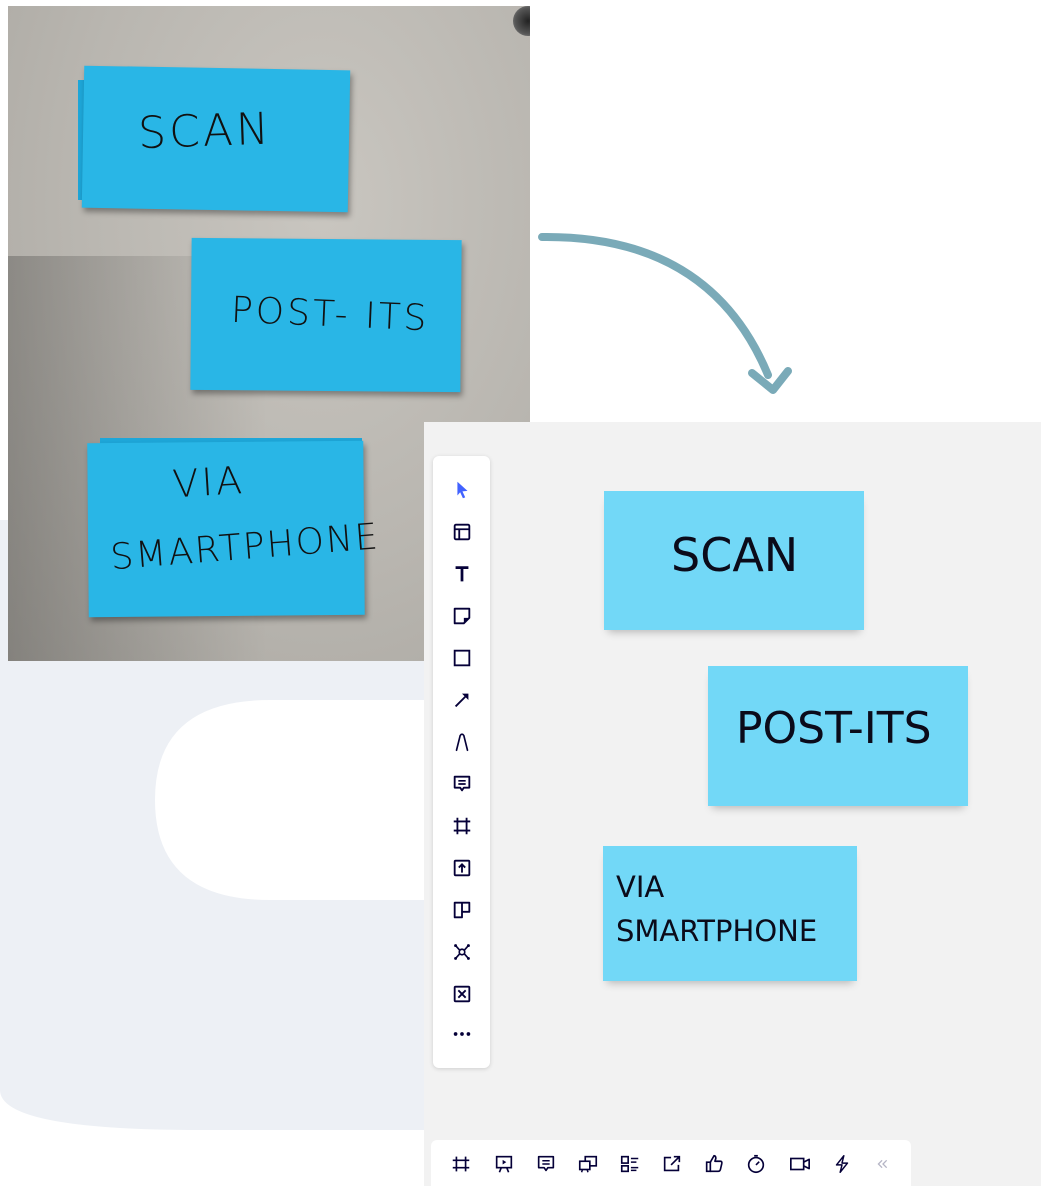  What do you see at coordinates (462, 994) in the screenshot?
I see `embed-icon` at bounding box center [462, 994].